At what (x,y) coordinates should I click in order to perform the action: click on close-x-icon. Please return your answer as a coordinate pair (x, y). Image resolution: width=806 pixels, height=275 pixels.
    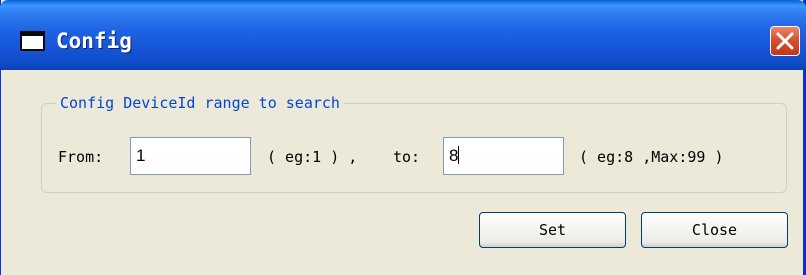
    Looking at the image, I should click on (785, 41).